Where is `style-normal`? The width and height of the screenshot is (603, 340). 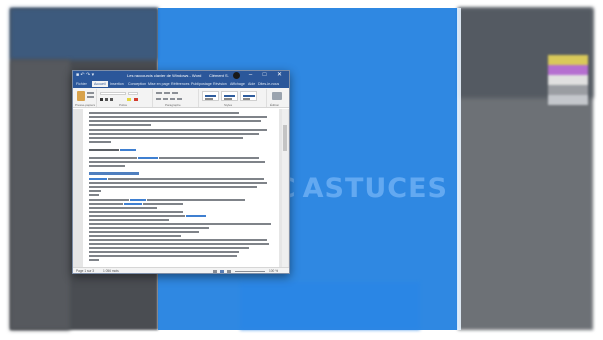 style-normal is located at coordinates (210, 96).